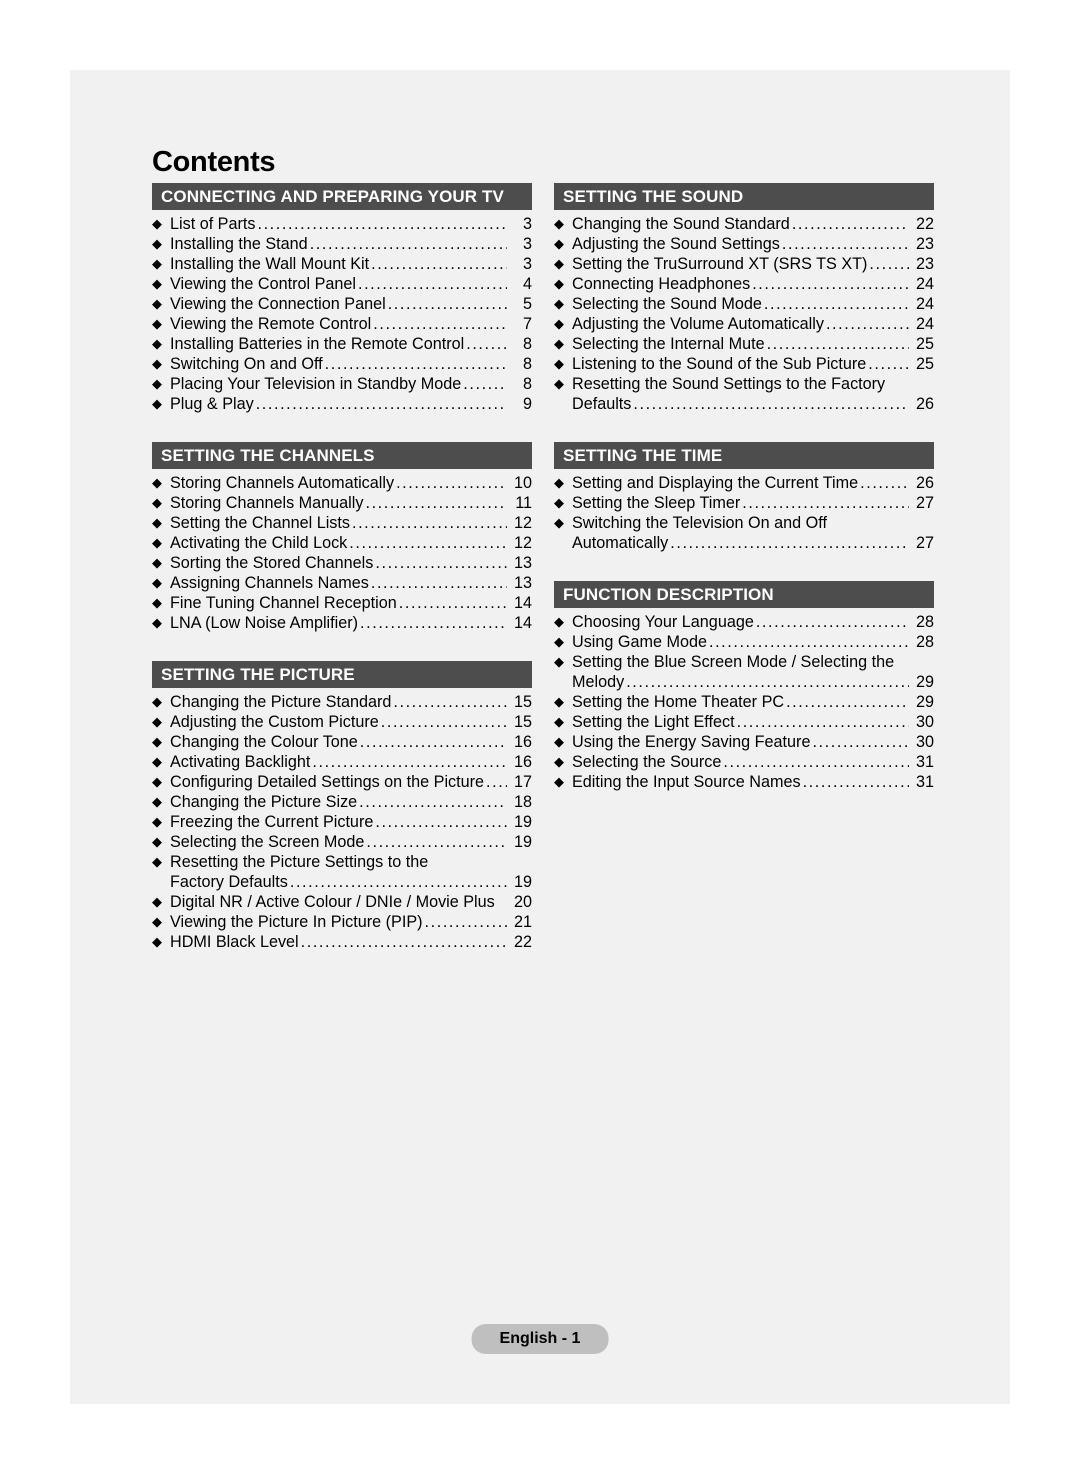  I want to click on toc-entry-label: Choosing Your Language, so click(663, 622).